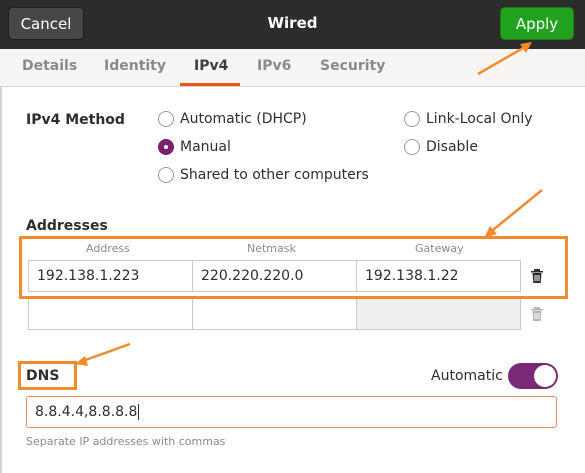 The image size is (585, 473). What do you see at coordinates (352, 66) in the screenshot?
I see `tab-security: Security` at bounding box center [352, 66].